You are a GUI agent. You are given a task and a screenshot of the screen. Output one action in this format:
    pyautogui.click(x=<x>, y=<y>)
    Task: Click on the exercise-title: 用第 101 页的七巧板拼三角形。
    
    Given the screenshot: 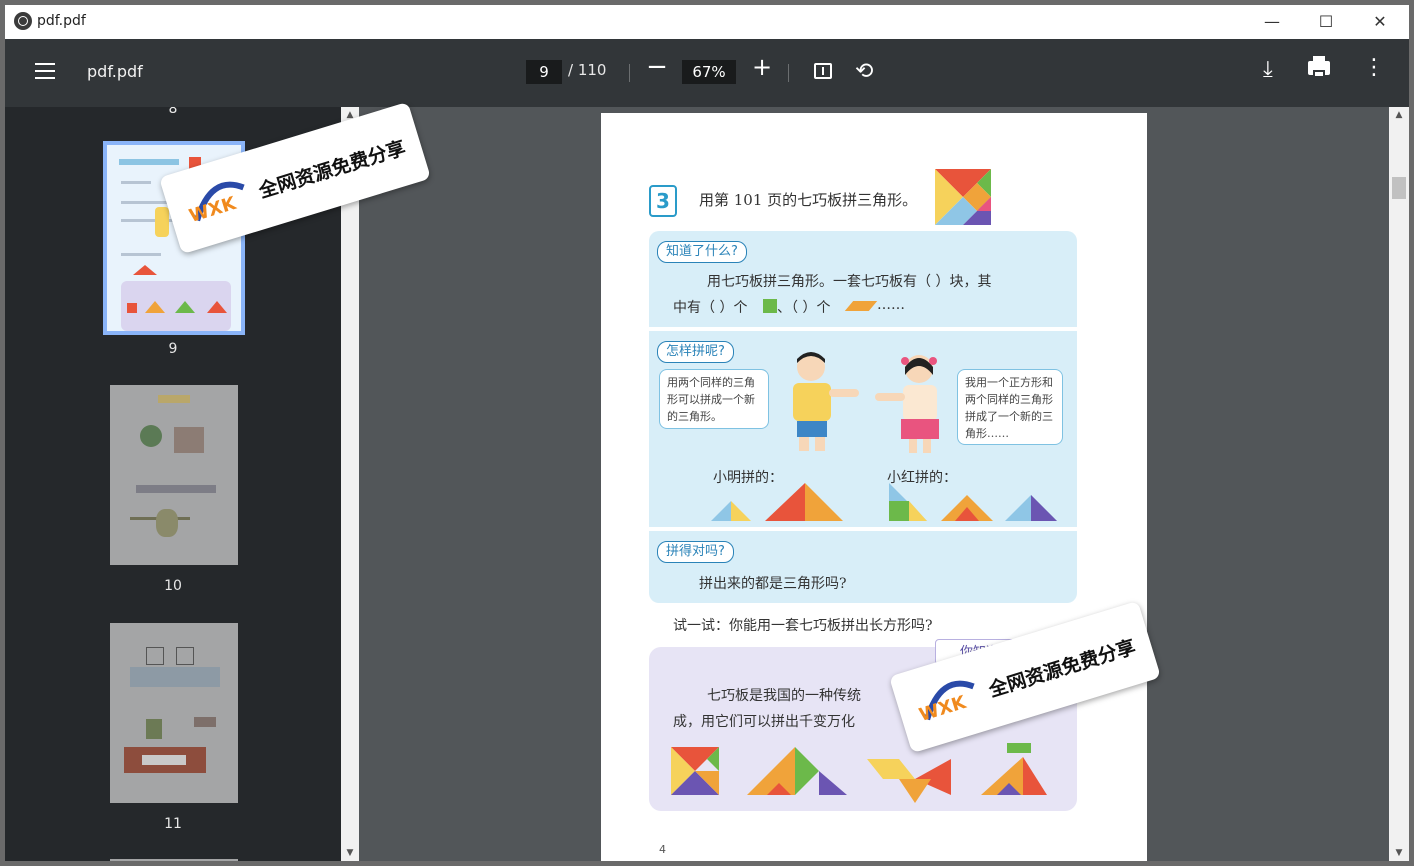 What is the action you would take?
    pyautogui.click(x=808, y=200)
    